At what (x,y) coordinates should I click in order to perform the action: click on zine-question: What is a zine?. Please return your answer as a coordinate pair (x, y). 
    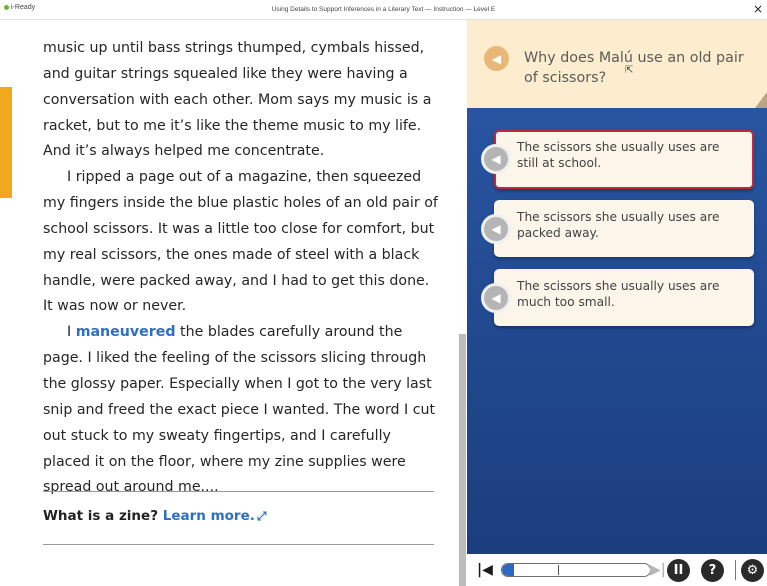
    Looking at the image, I should click on (103, 516).